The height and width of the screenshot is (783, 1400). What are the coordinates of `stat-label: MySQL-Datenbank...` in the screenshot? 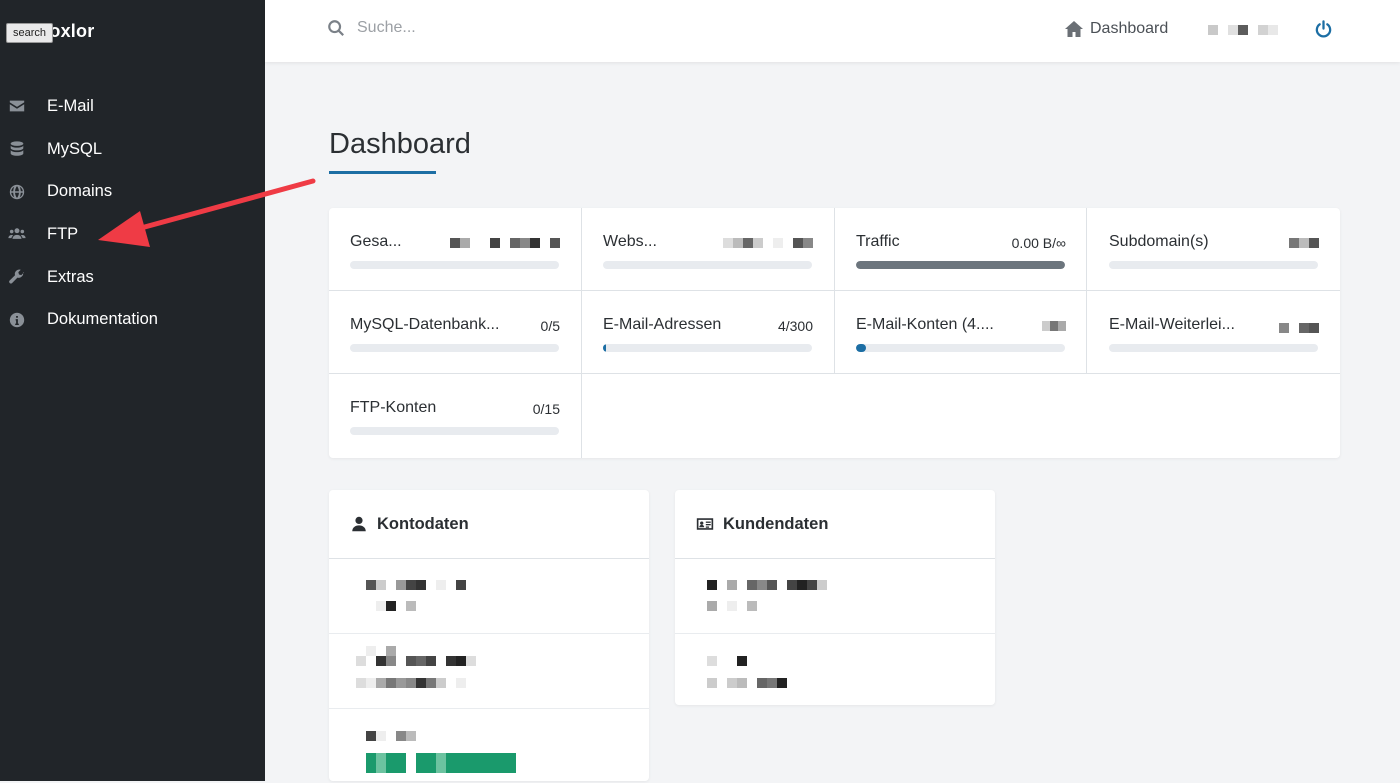 It's located at (425, 324).